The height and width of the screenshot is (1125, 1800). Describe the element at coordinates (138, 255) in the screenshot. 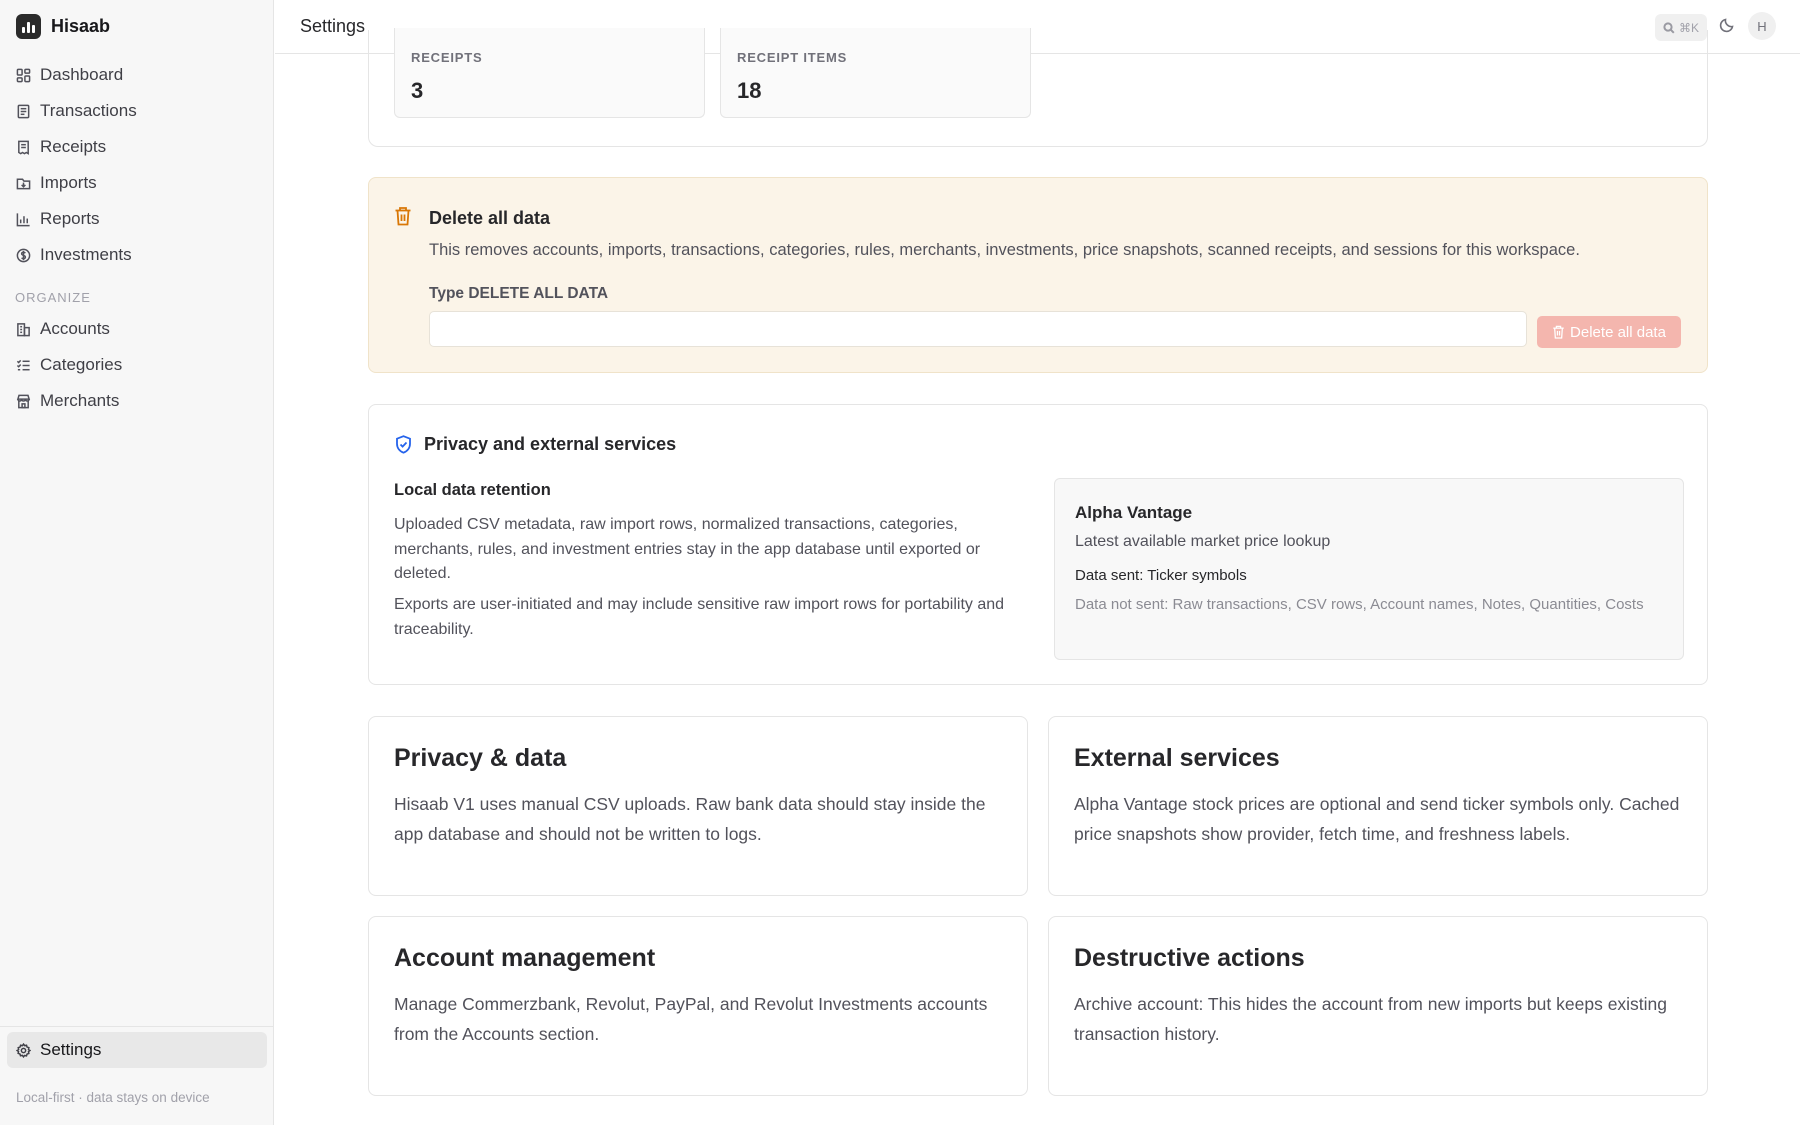

I see `sidebar-item-investments: Investments` at that location.